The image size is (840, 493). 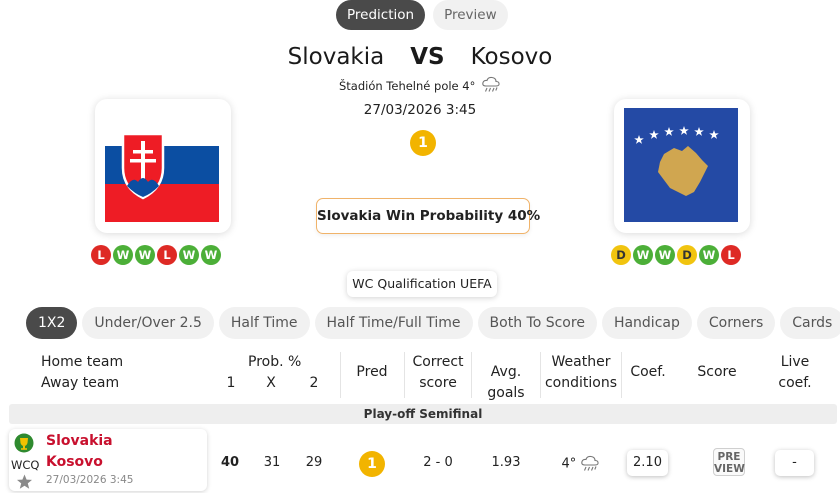 What do you see at coordinates (314, 462) in the screenshot?
I see `row-prob-2: 29` at bounding box center [314, 462].